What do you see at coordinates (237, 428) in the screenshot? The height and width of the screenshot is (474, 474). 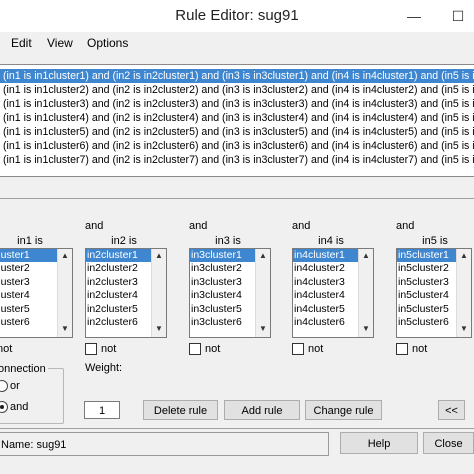 I see `bottom-divider` at bounding box center [237, 428].